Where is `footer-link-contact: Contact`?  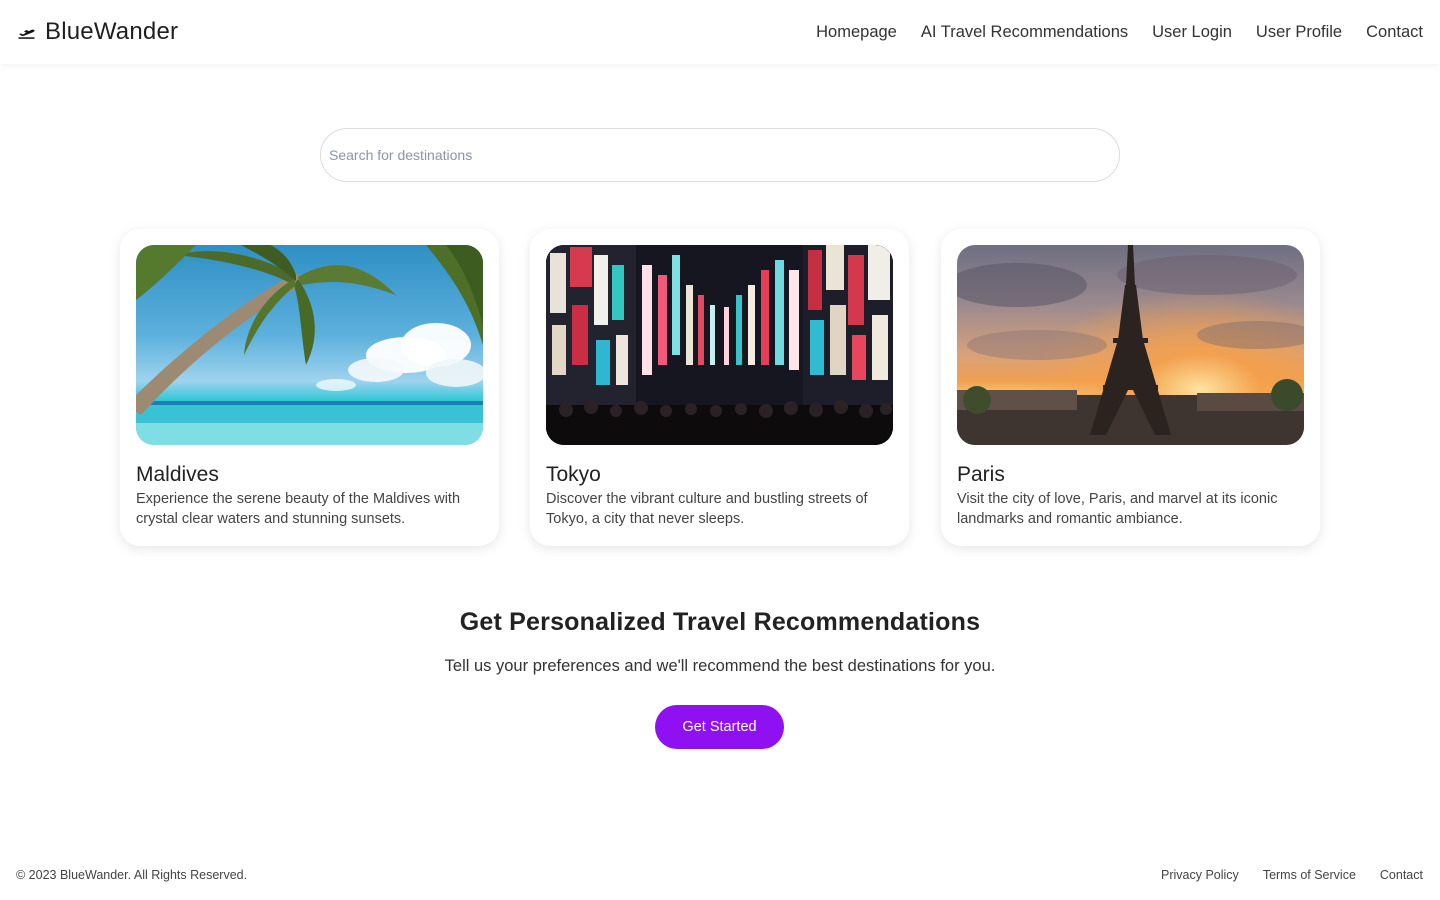 footer-link-contact: Contact is located at coordinates (1401, 875).